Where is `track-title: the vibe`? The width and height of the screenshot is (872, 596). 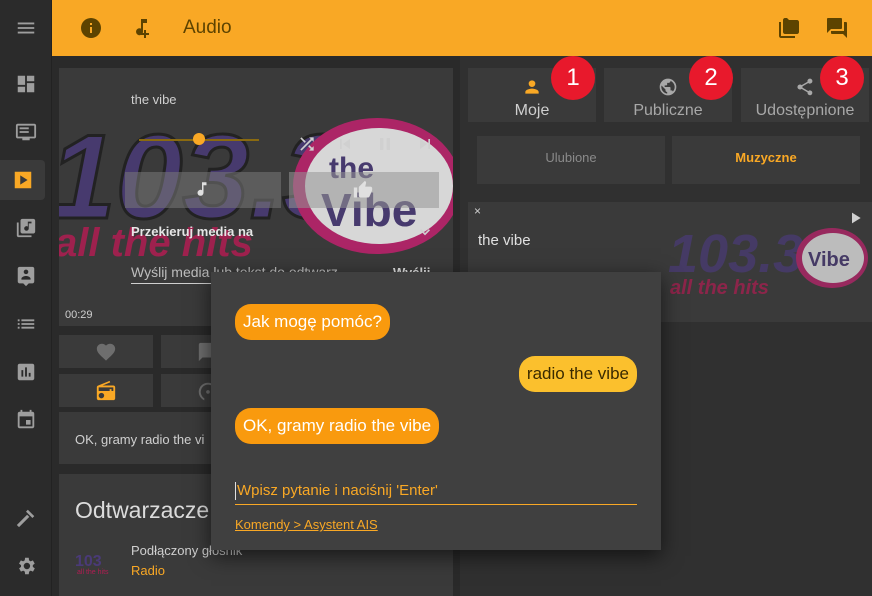 track-title: the vibe is located at coordinates (154, 99).